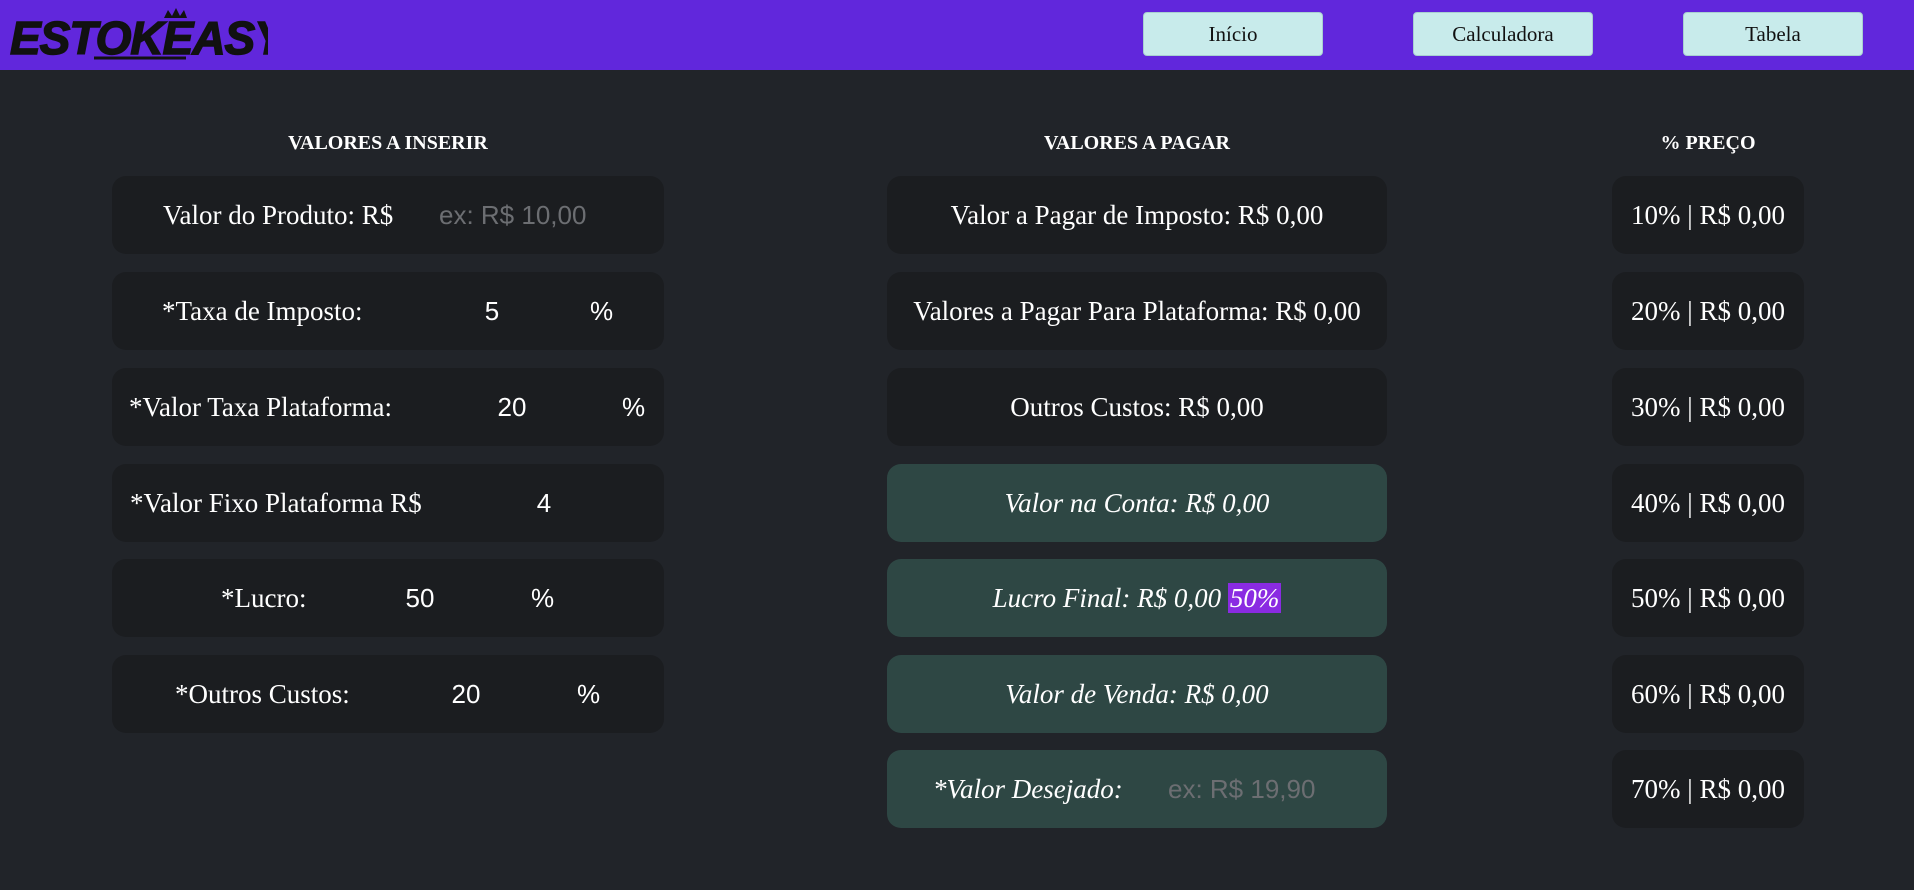 The height and width of the screenshot is (890, 1914). What do you see at coordinates (420, 598) in the screenshot?
I see `lucro-input: 50` at bounding box center [420, 598].